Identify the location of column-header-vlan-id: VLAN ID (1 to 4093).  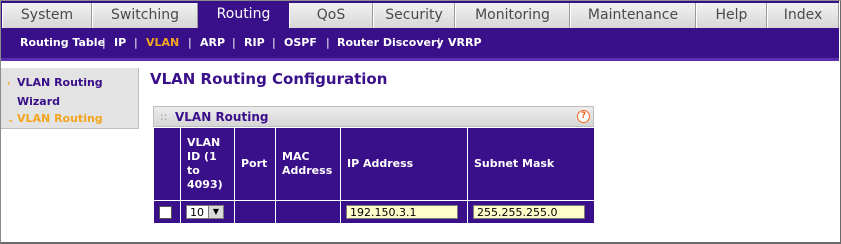
(207, 164).